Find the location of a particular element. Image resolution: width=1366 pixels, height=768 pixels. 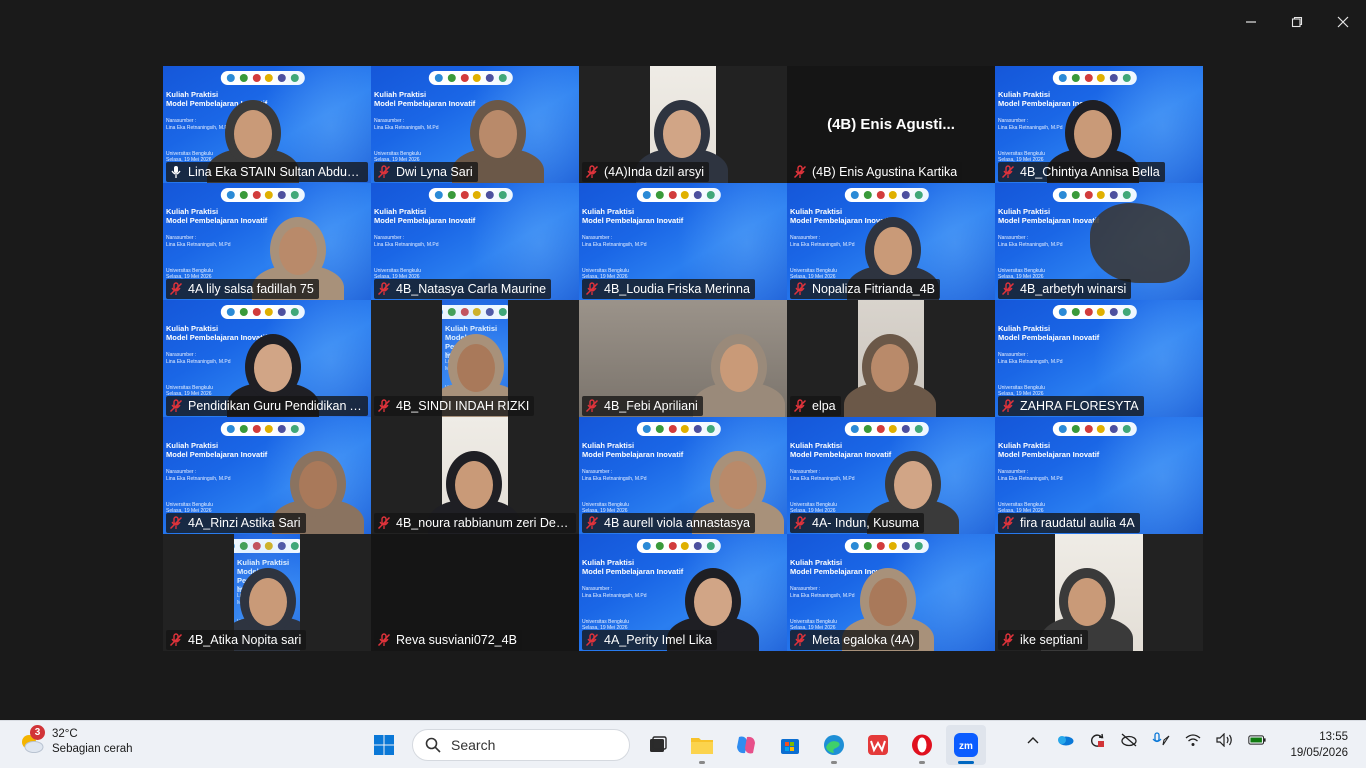

participant-name: fira raudatul aulia 4A is located at coordinates (1077, 523).